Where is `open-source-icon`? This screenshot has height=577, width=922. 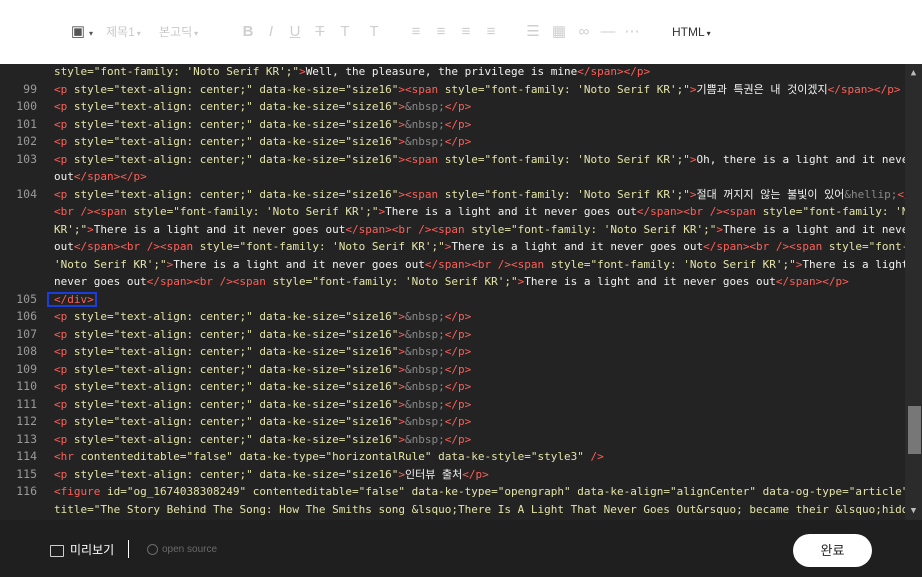 open-source-icon is located at coordinates (152, 549).